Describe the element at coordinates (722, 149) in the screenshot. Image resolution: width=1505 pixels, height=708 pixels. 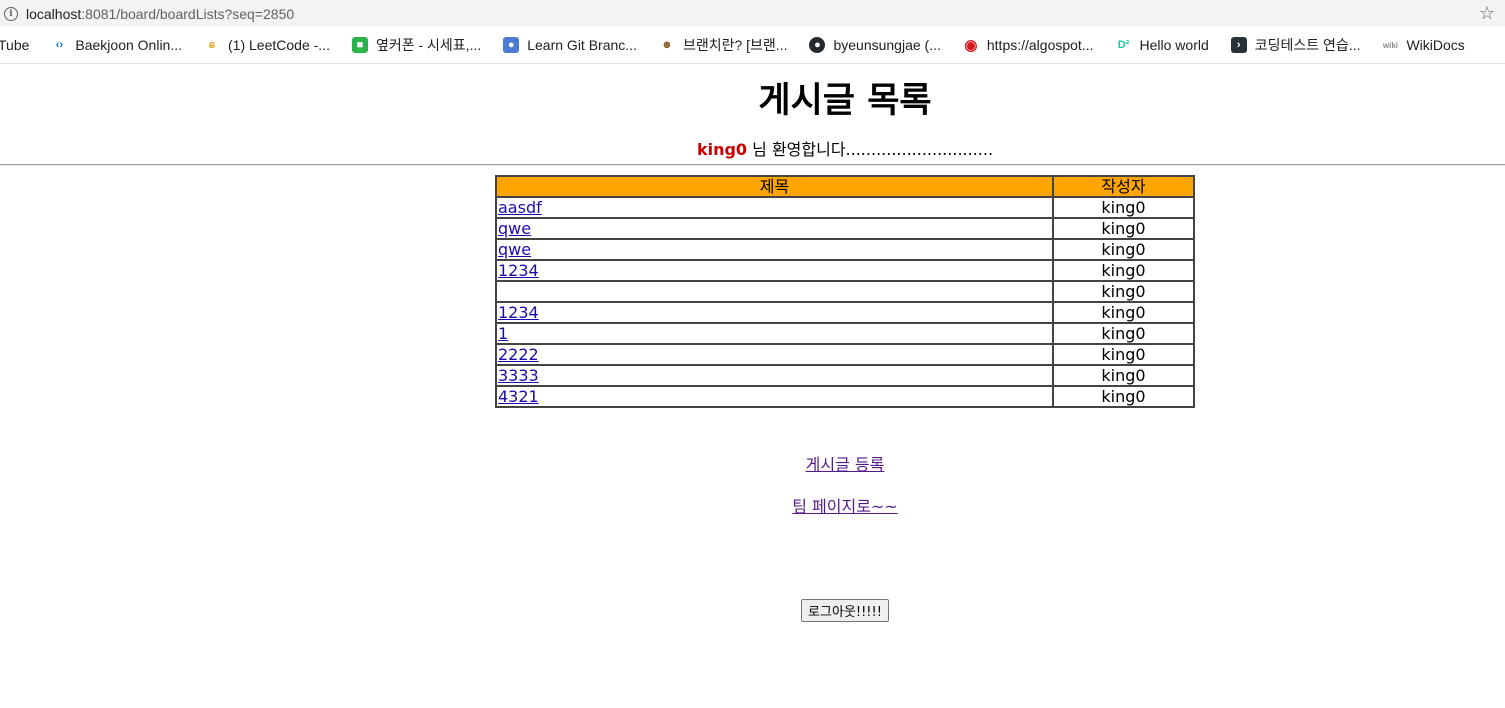
I see `welcome-username: king0` at that location.